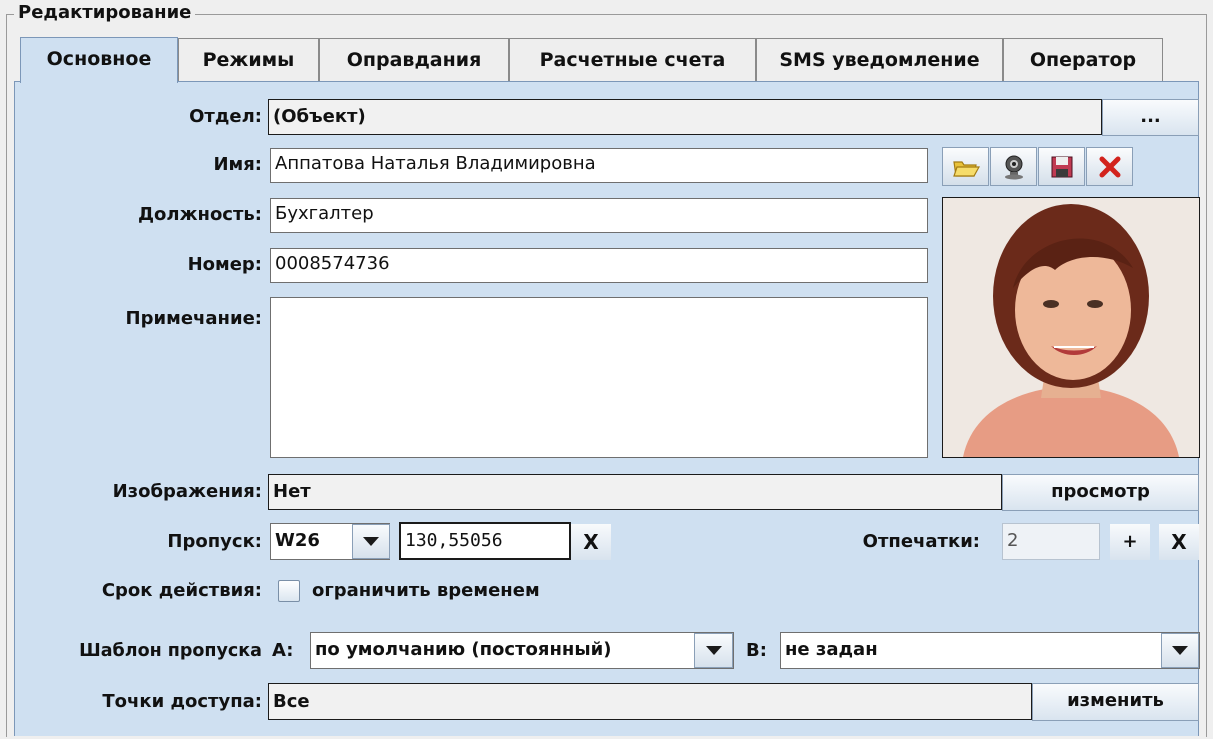 Image resolution: width=1213 pixels, height=739 pixels. I want to click on access-points-change-button: изменить, so click(1115, 702).